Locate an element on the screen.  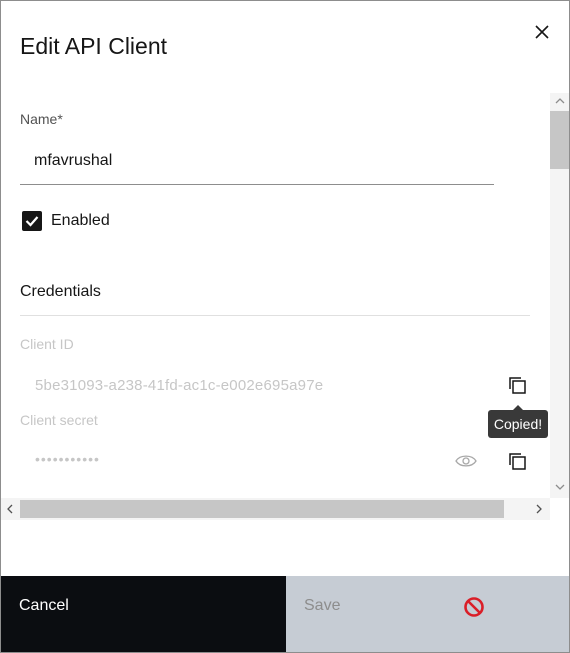
eye-icon is located at coordinates (466, 461).